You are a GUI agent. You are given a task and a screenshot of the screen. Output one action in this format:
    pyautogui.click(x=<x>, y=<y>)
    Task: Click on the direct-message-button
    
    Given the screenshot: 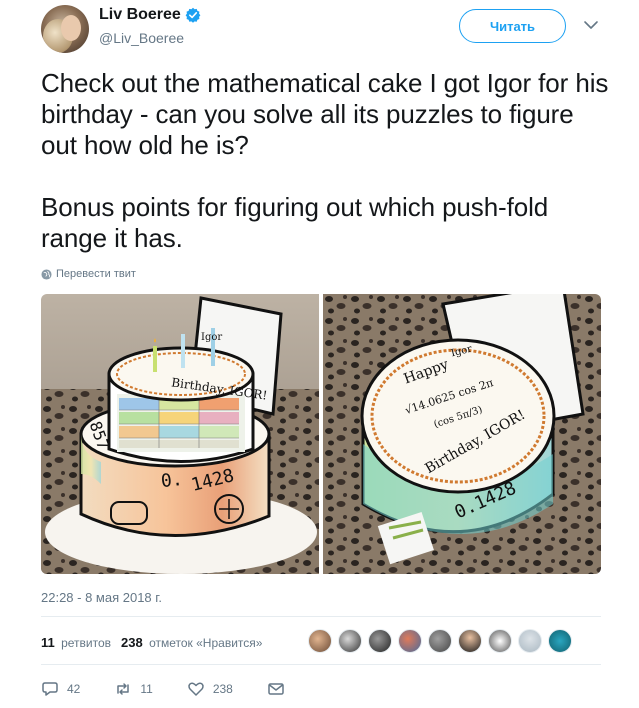 What is the action you would take?
    pyautogui.click(x=280, y=689)
    